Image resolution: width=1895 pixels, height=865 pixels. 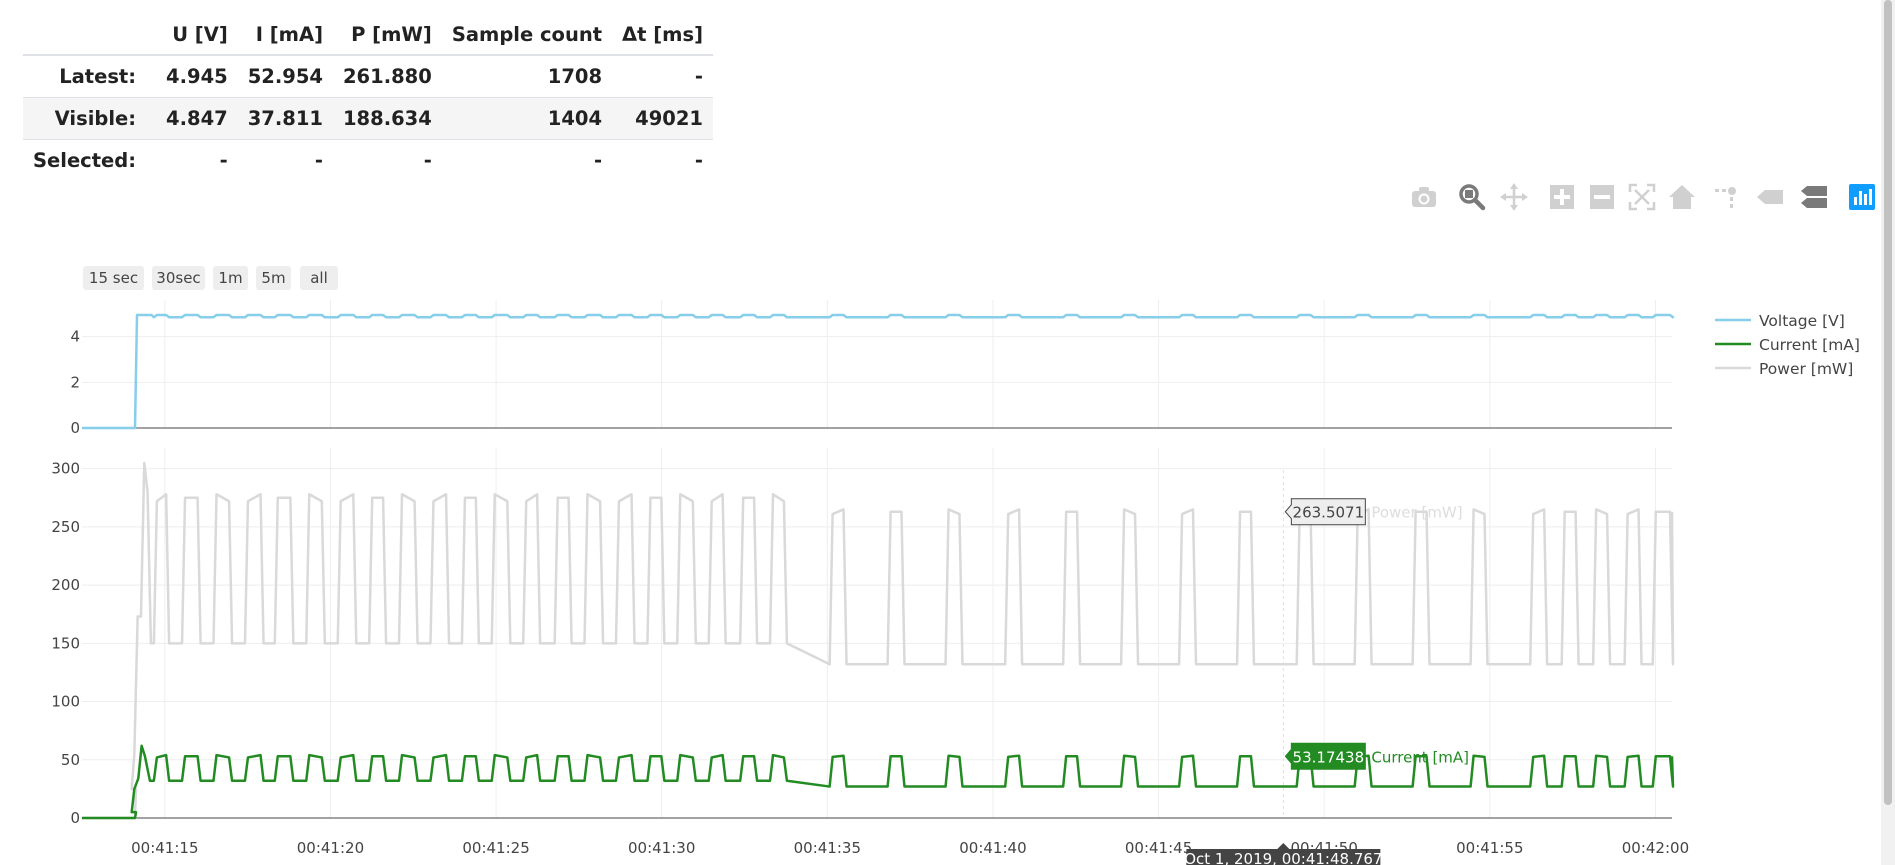 What do you see at coordinates (1420, 757) in the screenshot?
I see `current-hover-name: Current [mA]` at bounding box center [1420, 757].